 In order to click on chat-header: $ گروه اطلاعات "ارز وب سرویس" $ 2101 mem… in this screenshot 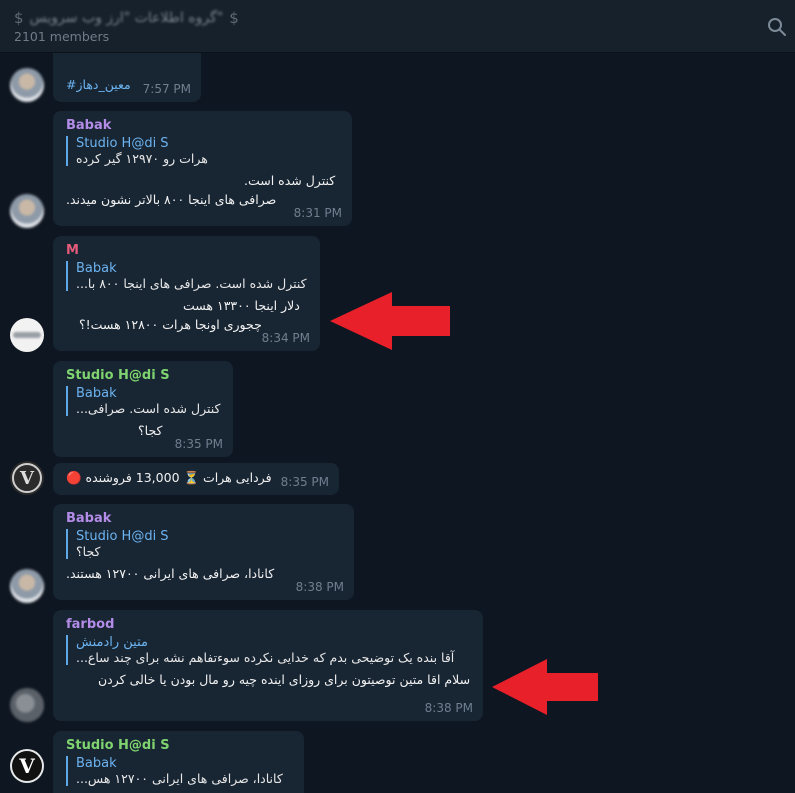, I will do `click(397, 26)`.